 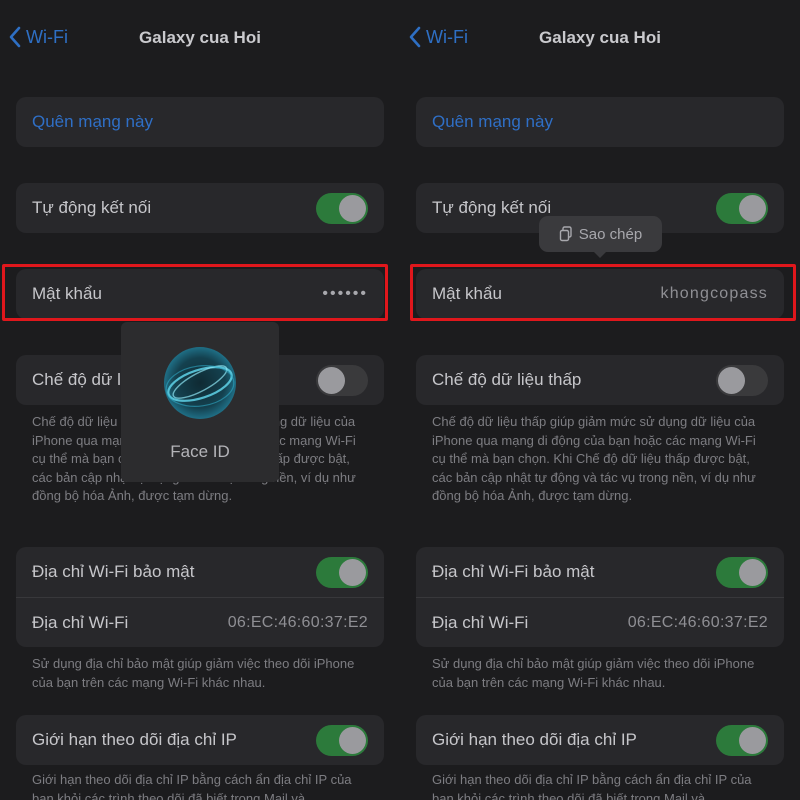 What do you see at coordinates (78, 379) in the screenshot?
I see `low-data-label: Chế độ dữ li` at bounding box center [78, 379].